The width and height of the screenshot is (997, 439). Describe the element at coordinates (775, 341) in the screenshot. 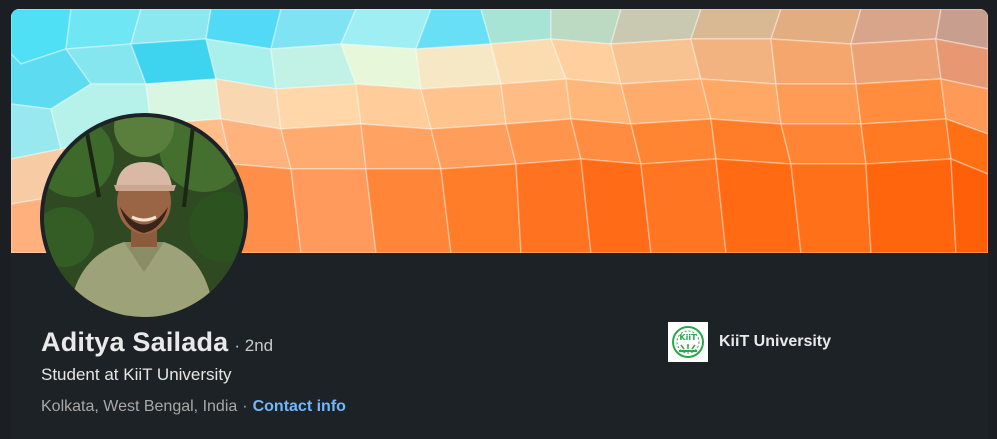

I see `education-name: KiiT University` at that location.